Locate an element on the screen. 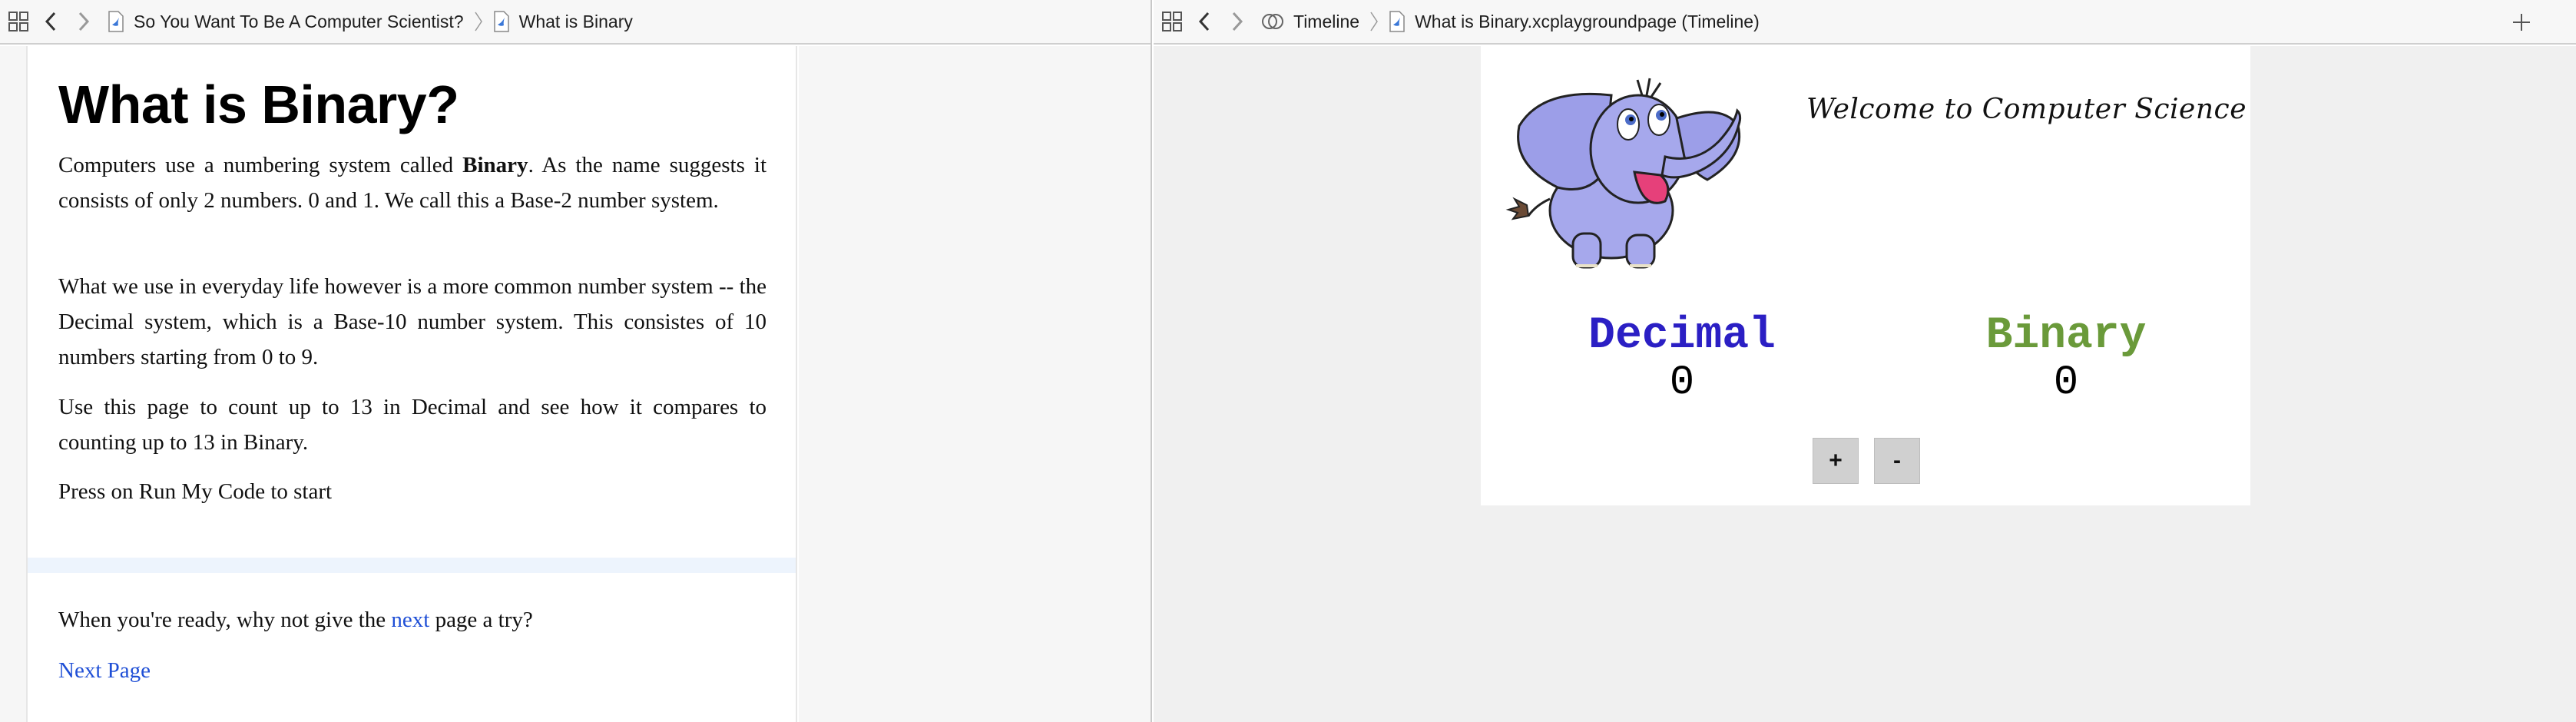  plus-icon is located at coordinates (2522, 22).